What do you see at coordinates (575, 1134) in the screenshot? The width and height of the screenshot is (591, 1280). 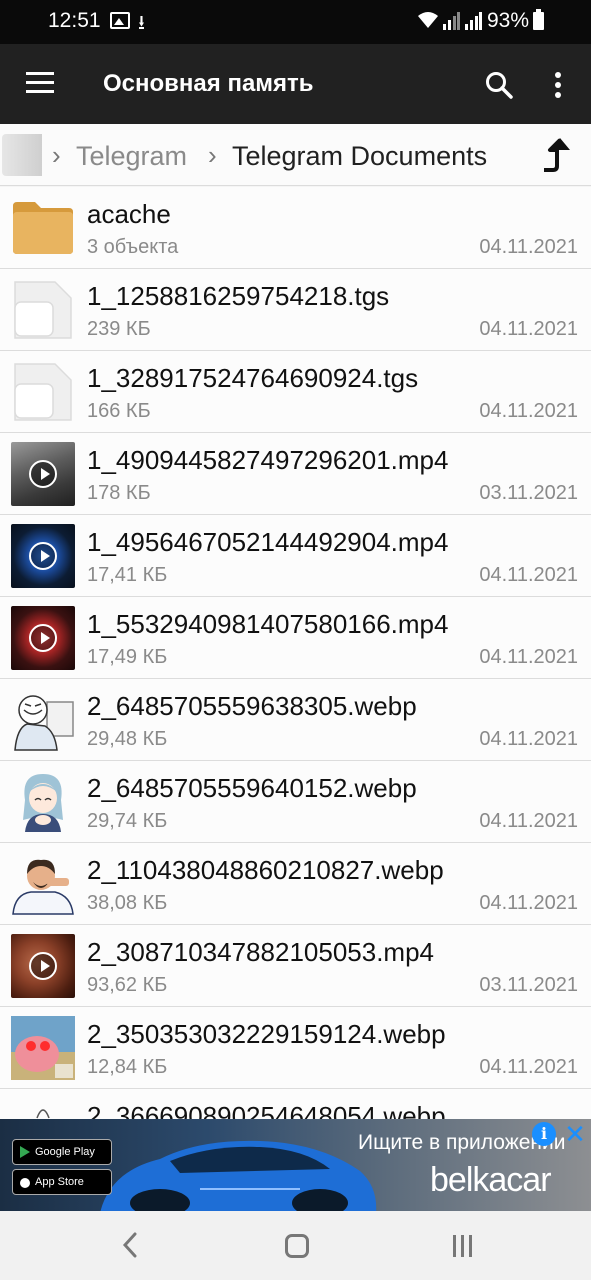 I see `close-icon: ✕` at bounding box center [575, 1134].